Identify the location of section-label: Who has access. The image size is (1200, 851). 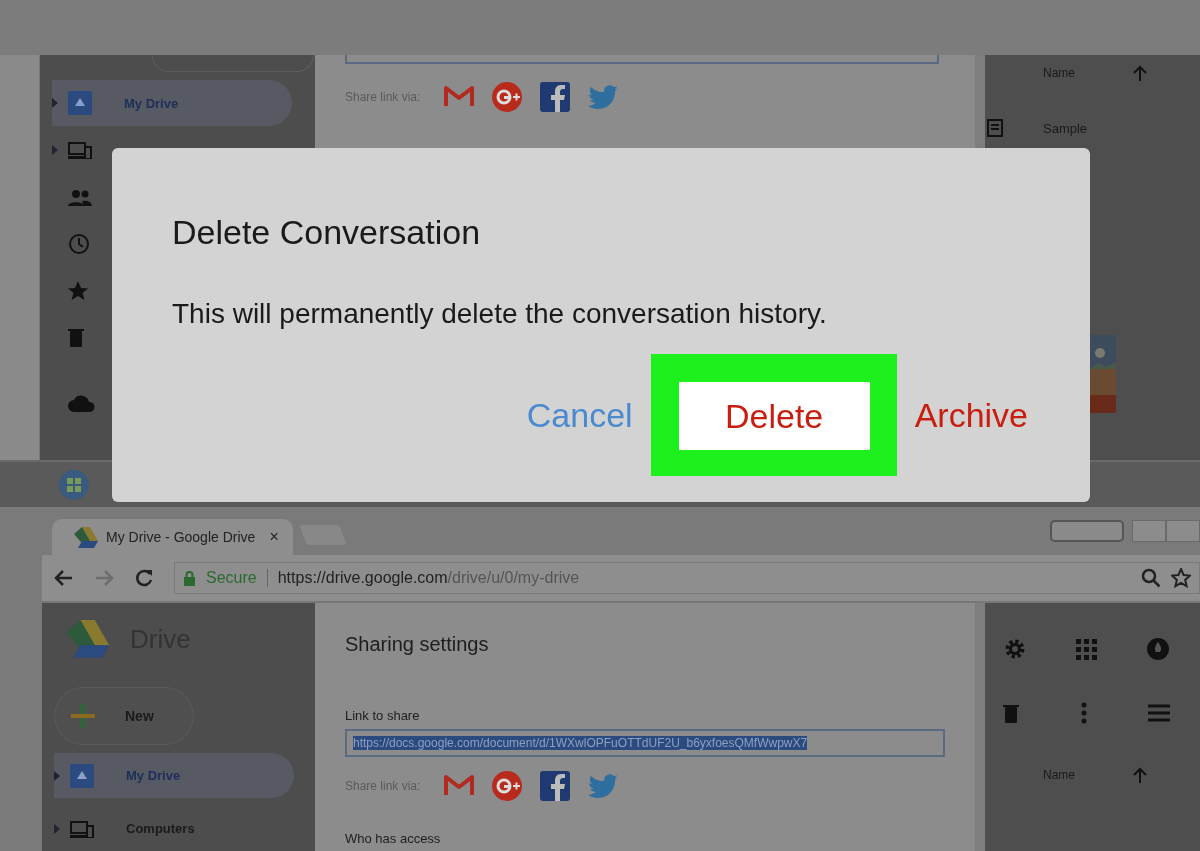
(393, 838).